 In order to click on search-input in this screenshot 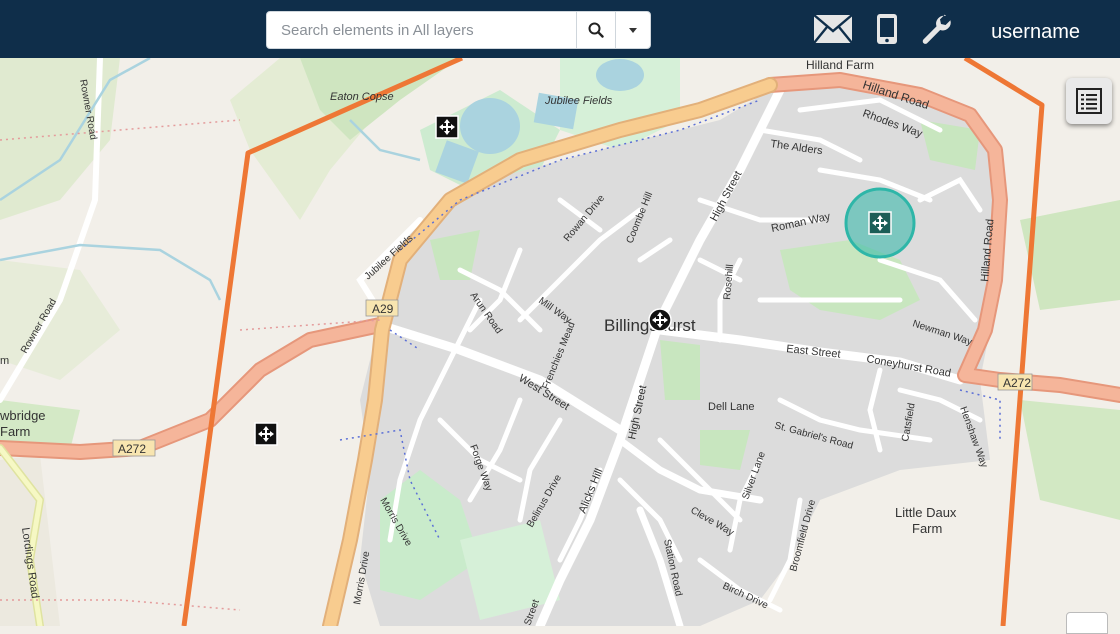, I will do `click(421, 30)`.